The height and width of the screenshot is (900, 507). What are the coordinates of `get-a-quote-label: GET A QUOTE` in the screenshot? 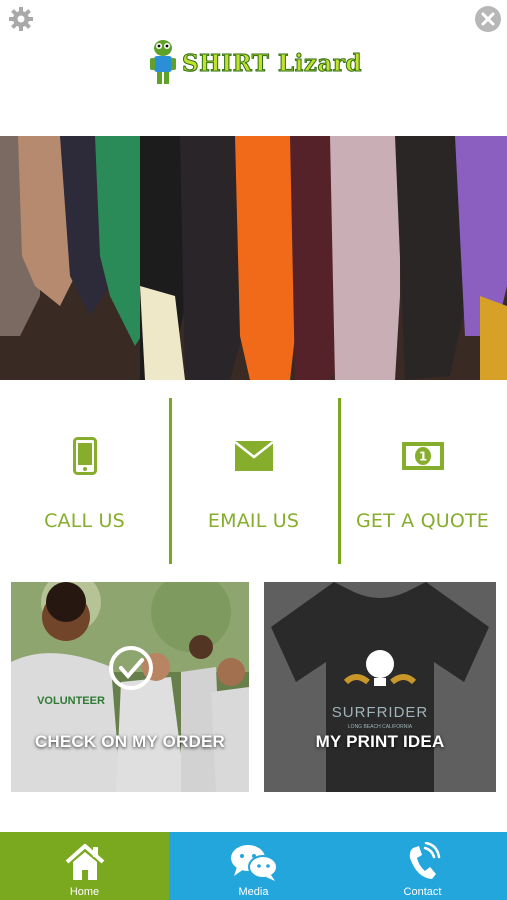 It's located at (422, 521).